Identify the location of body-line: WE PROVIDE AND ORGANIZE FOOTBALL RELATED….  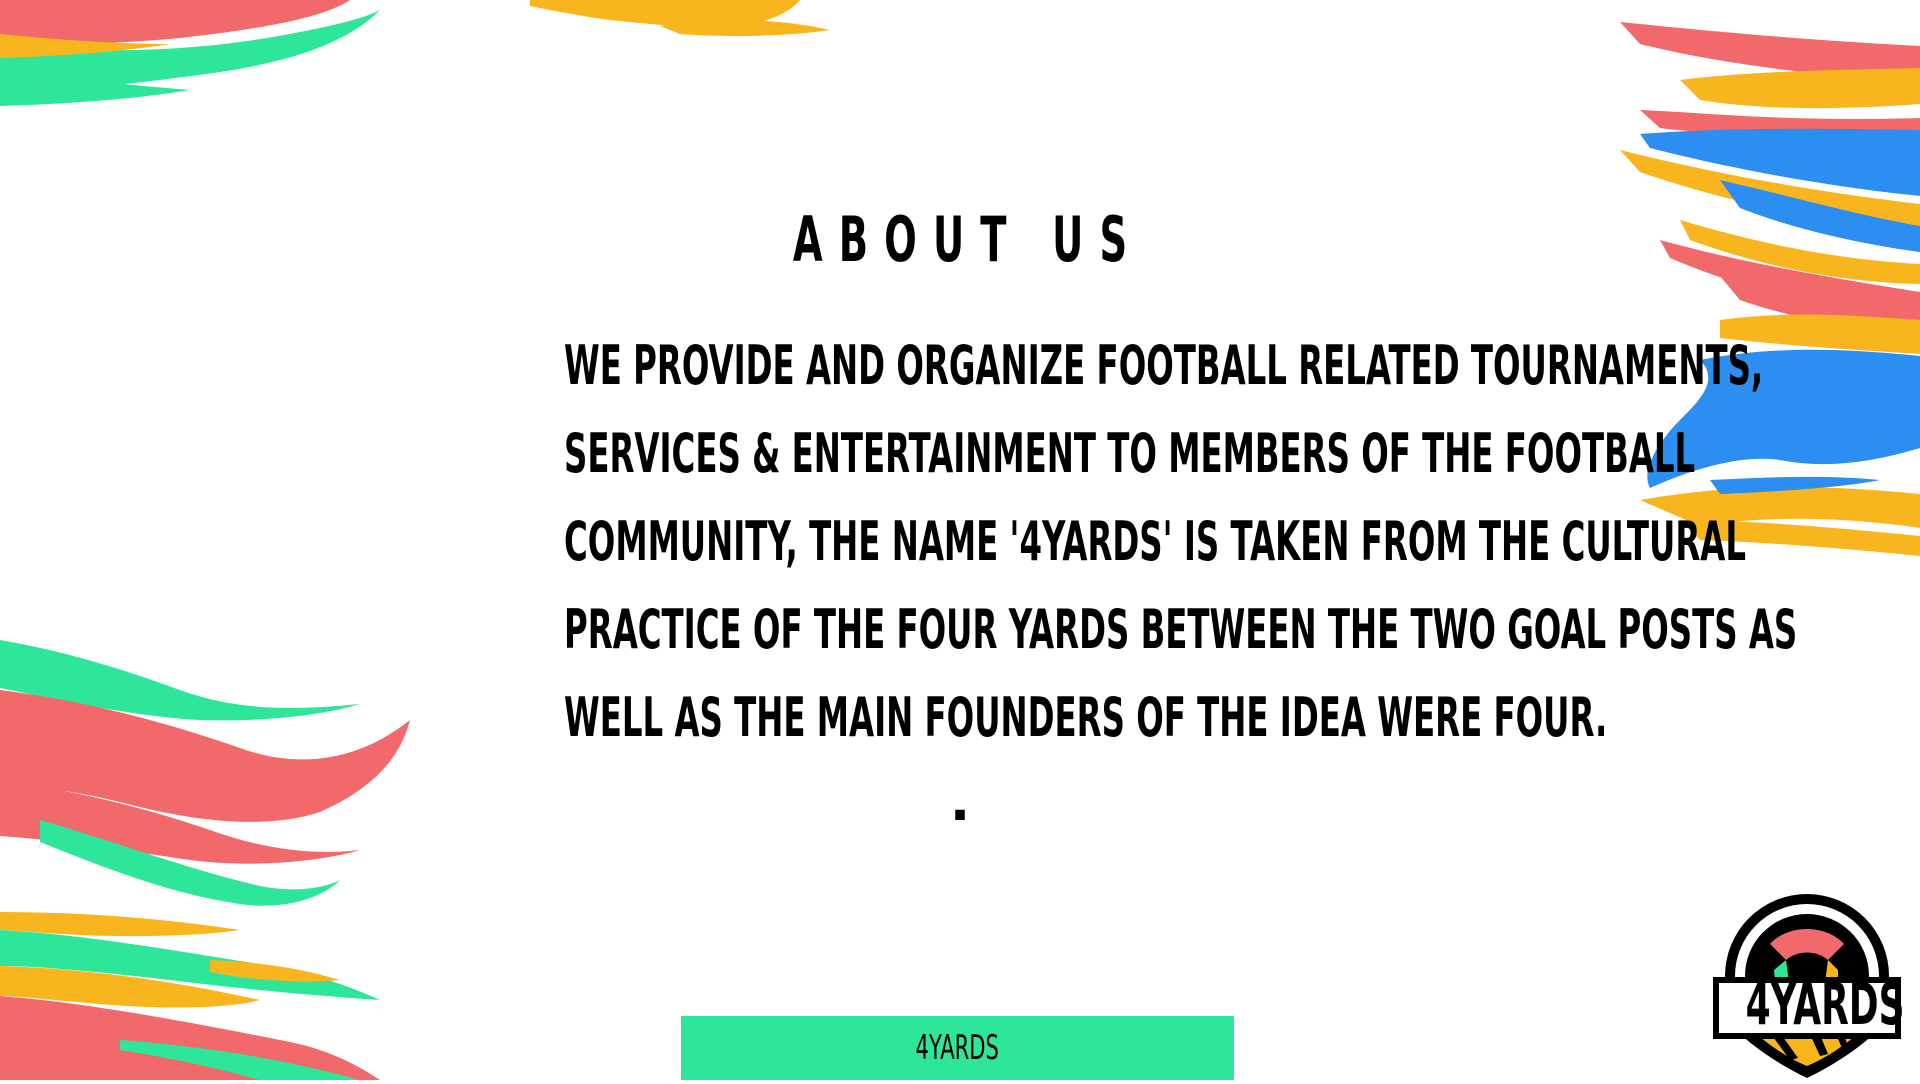
(1164, 365).